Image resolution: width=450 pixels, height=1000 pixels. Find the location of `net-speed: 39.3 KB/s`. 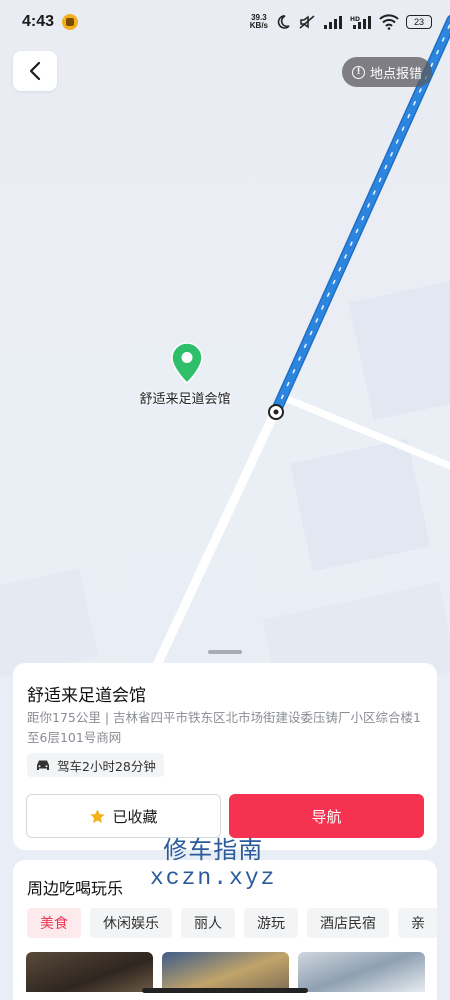

net-speed: 39.3 KB/s is located at coordinates (259, 22).